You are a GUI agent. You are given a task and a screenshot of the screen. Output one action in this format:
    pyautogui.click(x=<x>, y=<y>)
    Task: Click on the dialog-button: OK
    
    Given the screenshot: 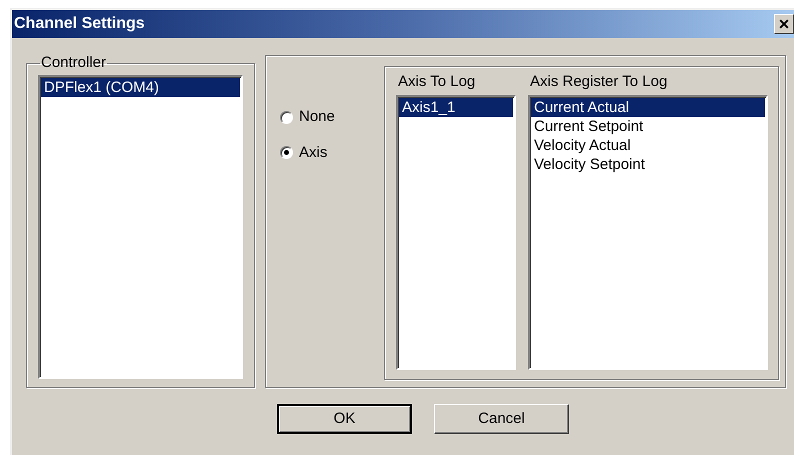 What is the action you would take?
    pyautogui.click(x=344, y=419)
    